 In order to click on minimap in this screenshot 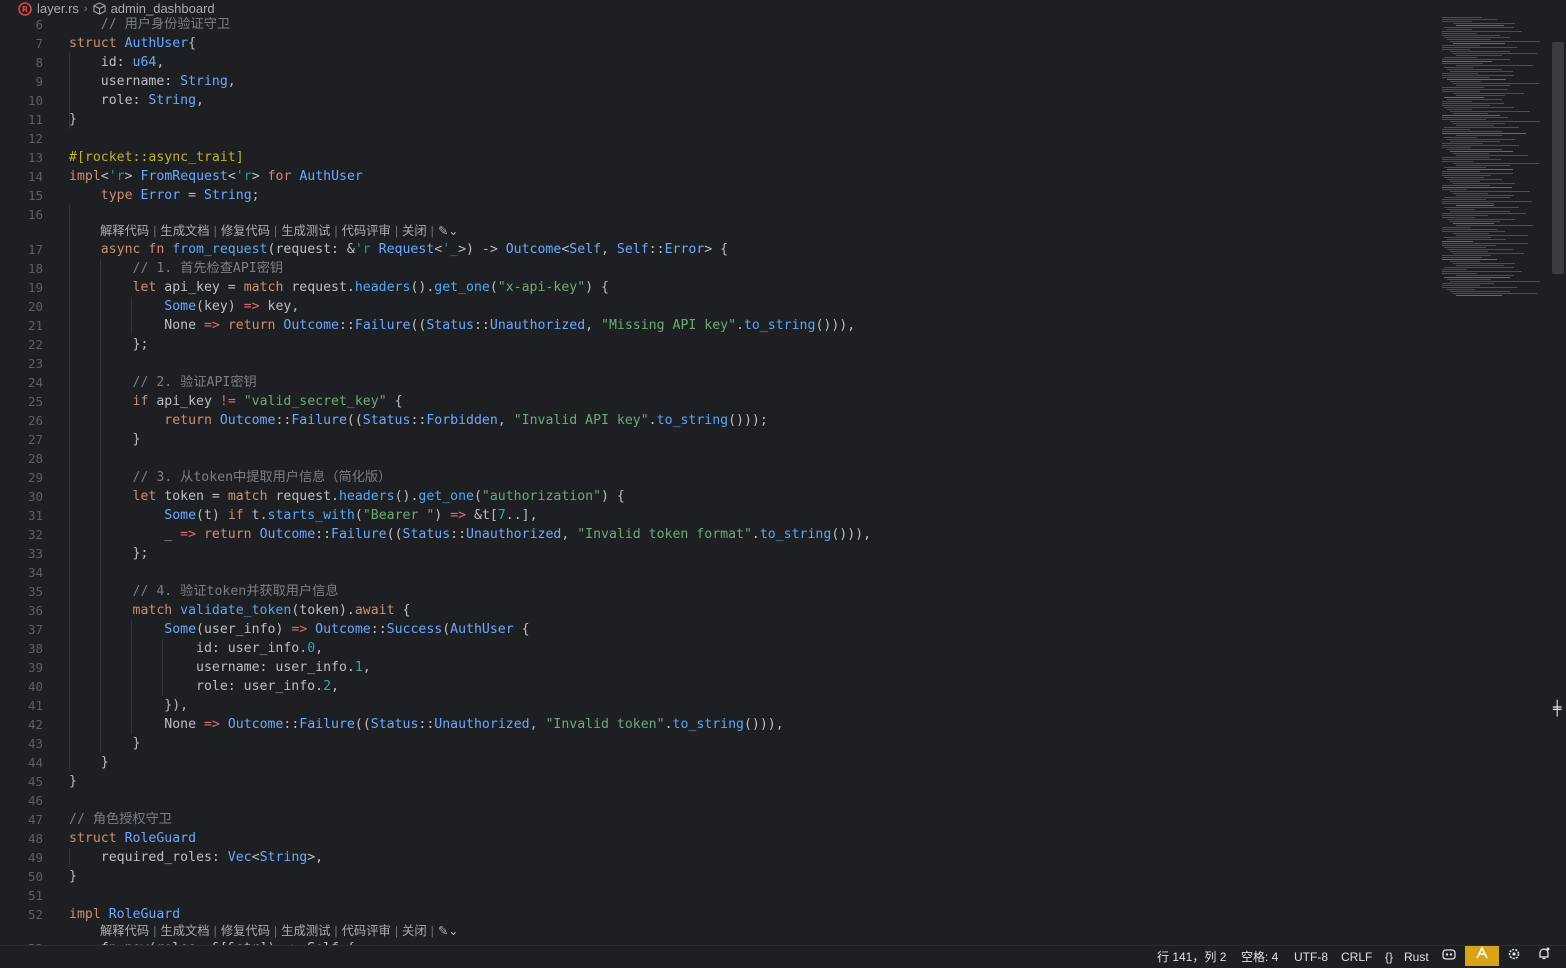, I will do `click(1494, 162)`.